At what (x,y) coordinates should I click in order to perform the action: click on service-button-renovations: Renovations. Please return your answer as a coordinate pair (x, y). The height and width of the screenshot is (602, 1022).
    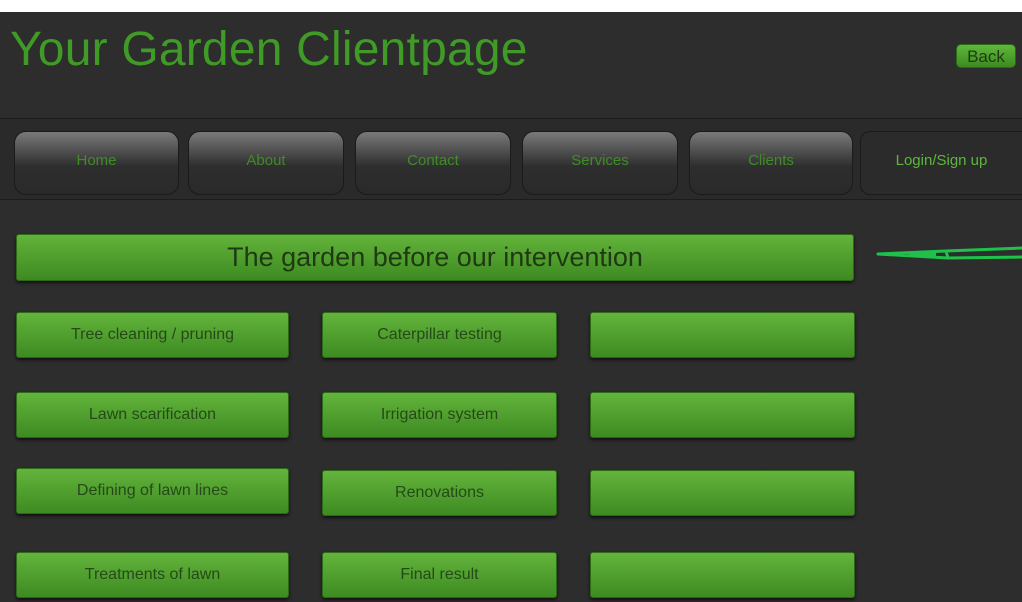
    Looking at the image, I should click on (439, 493).